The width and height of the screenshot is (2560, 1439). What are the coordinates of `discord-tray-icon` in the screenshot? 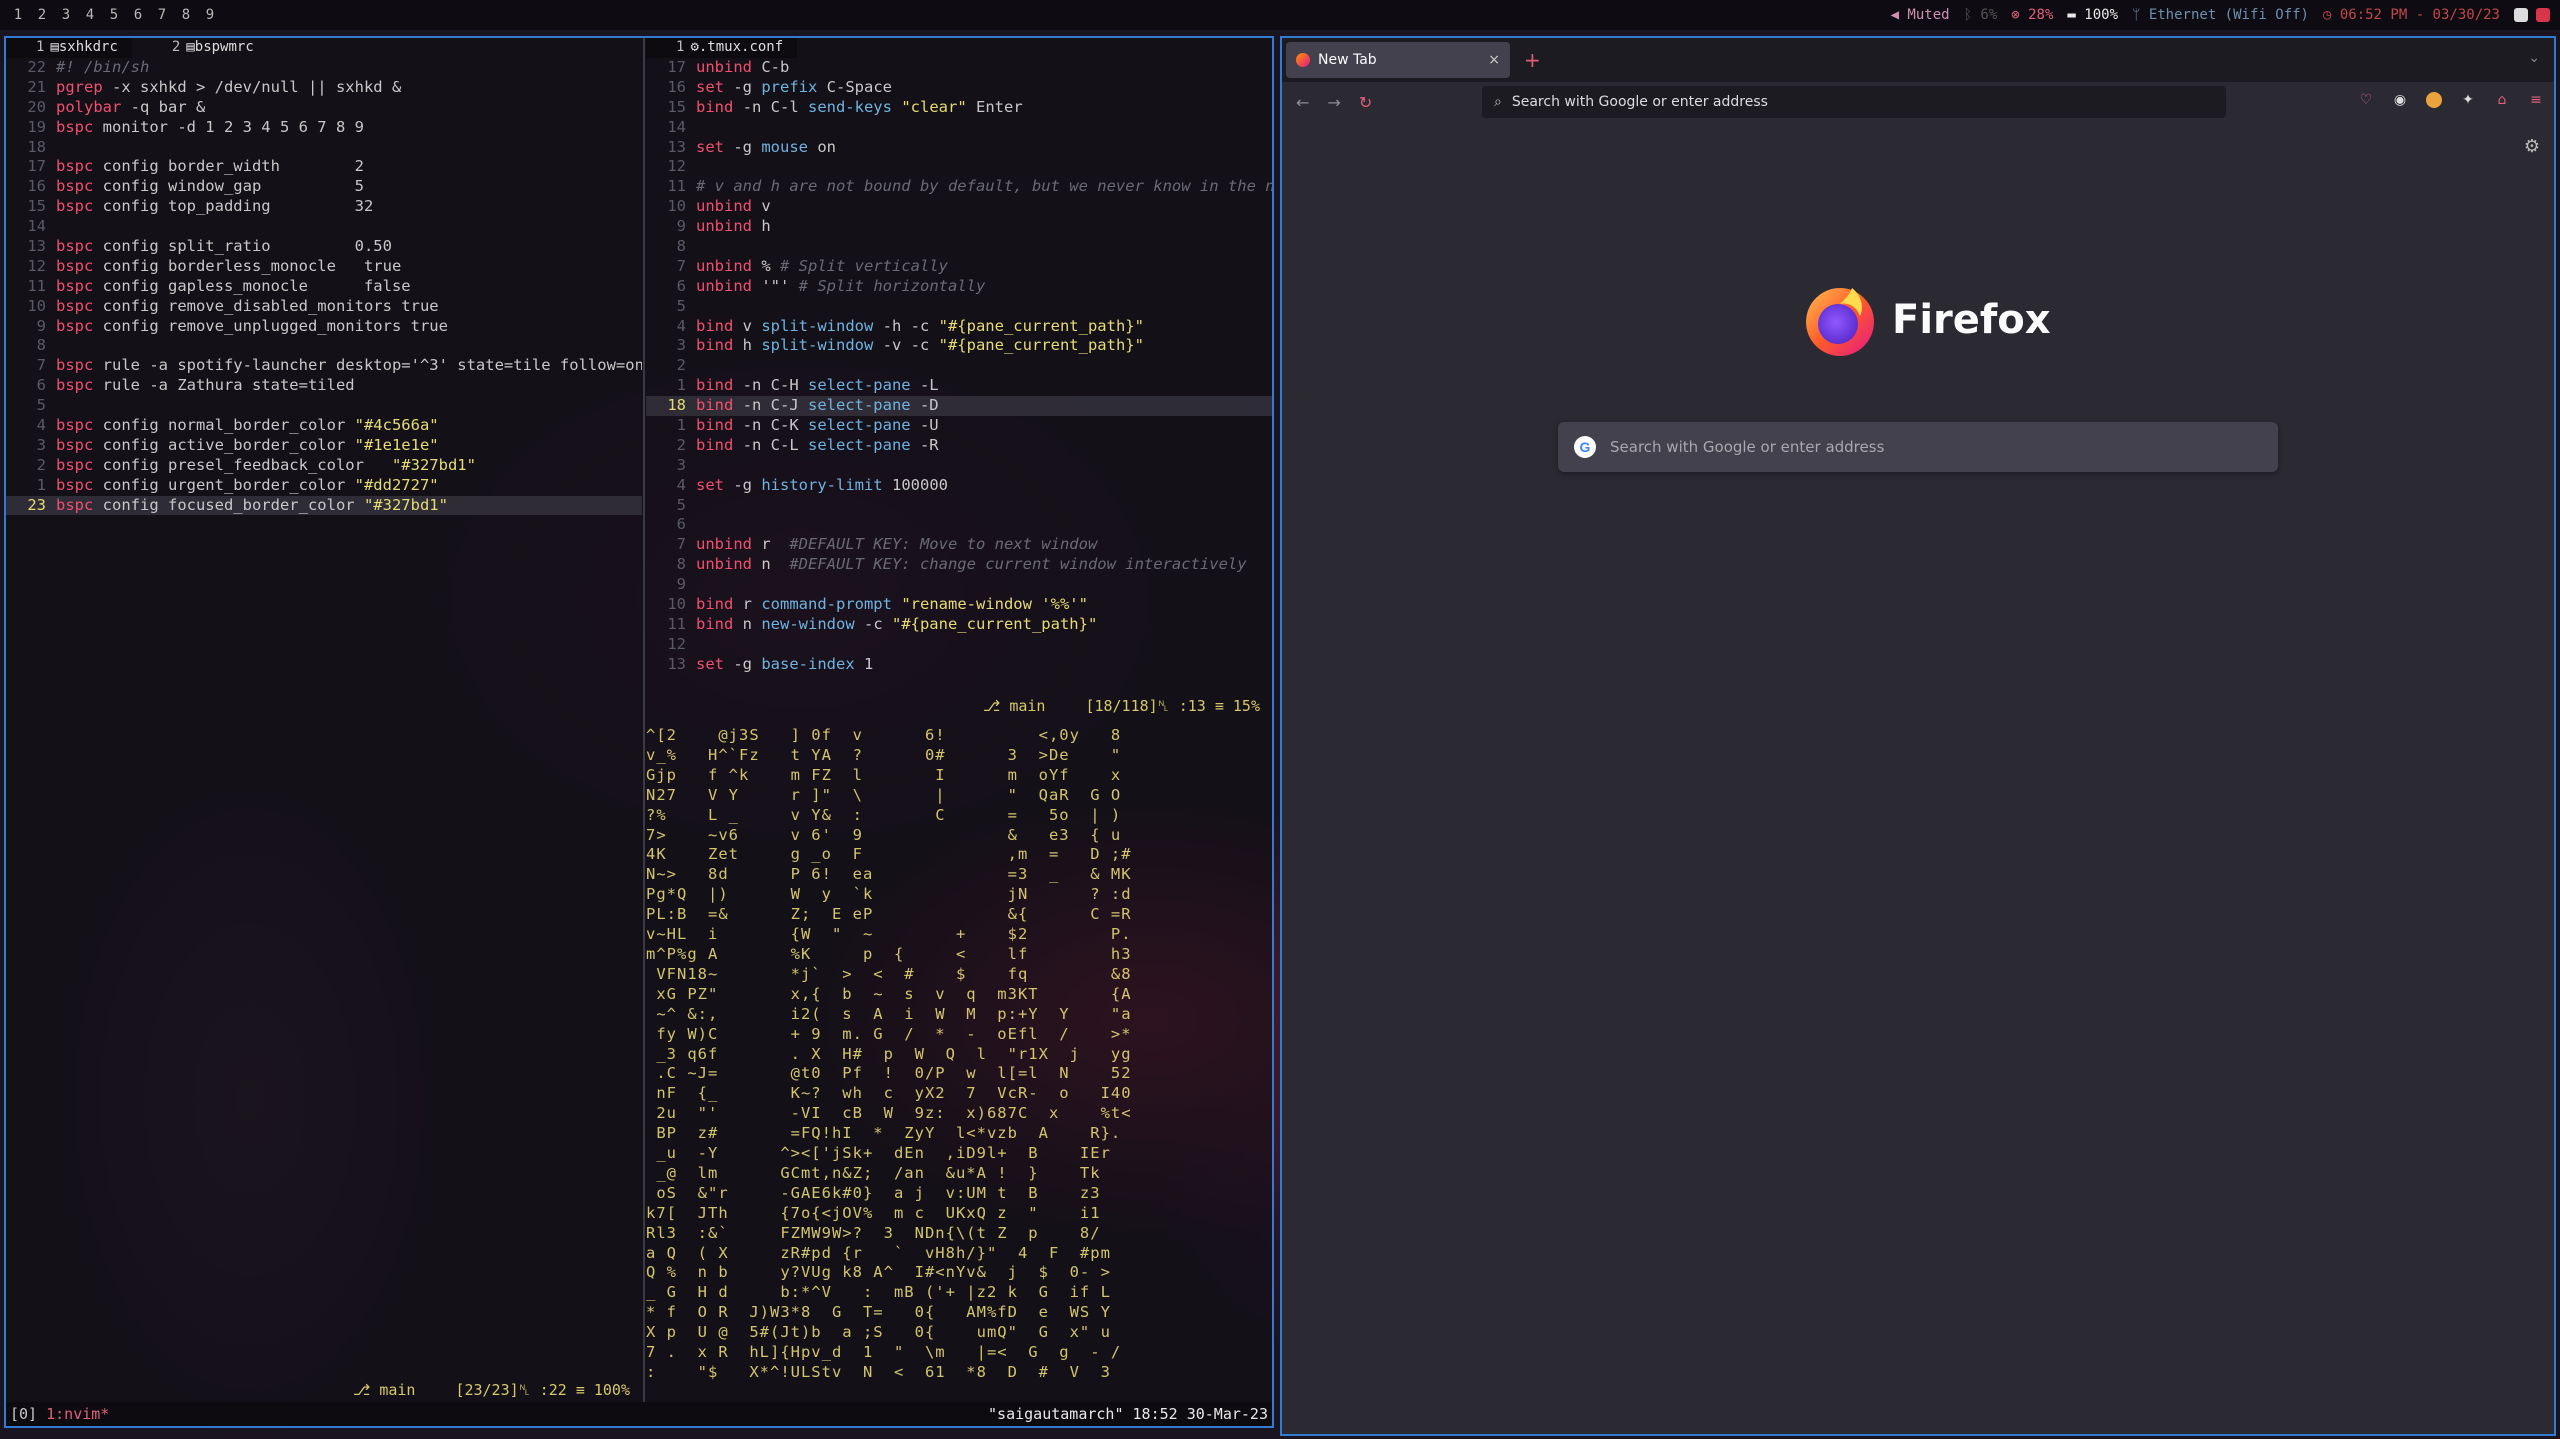 It's located at (2521, 15).